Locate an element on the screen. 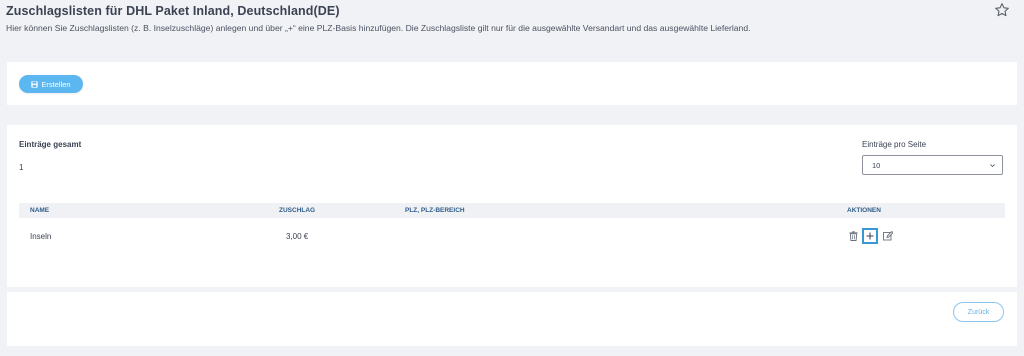  table-header: NAME ZUSCHLAG PLZ, PLZ-BEREICH AKTIONEN is located at coordinates (512, 210).